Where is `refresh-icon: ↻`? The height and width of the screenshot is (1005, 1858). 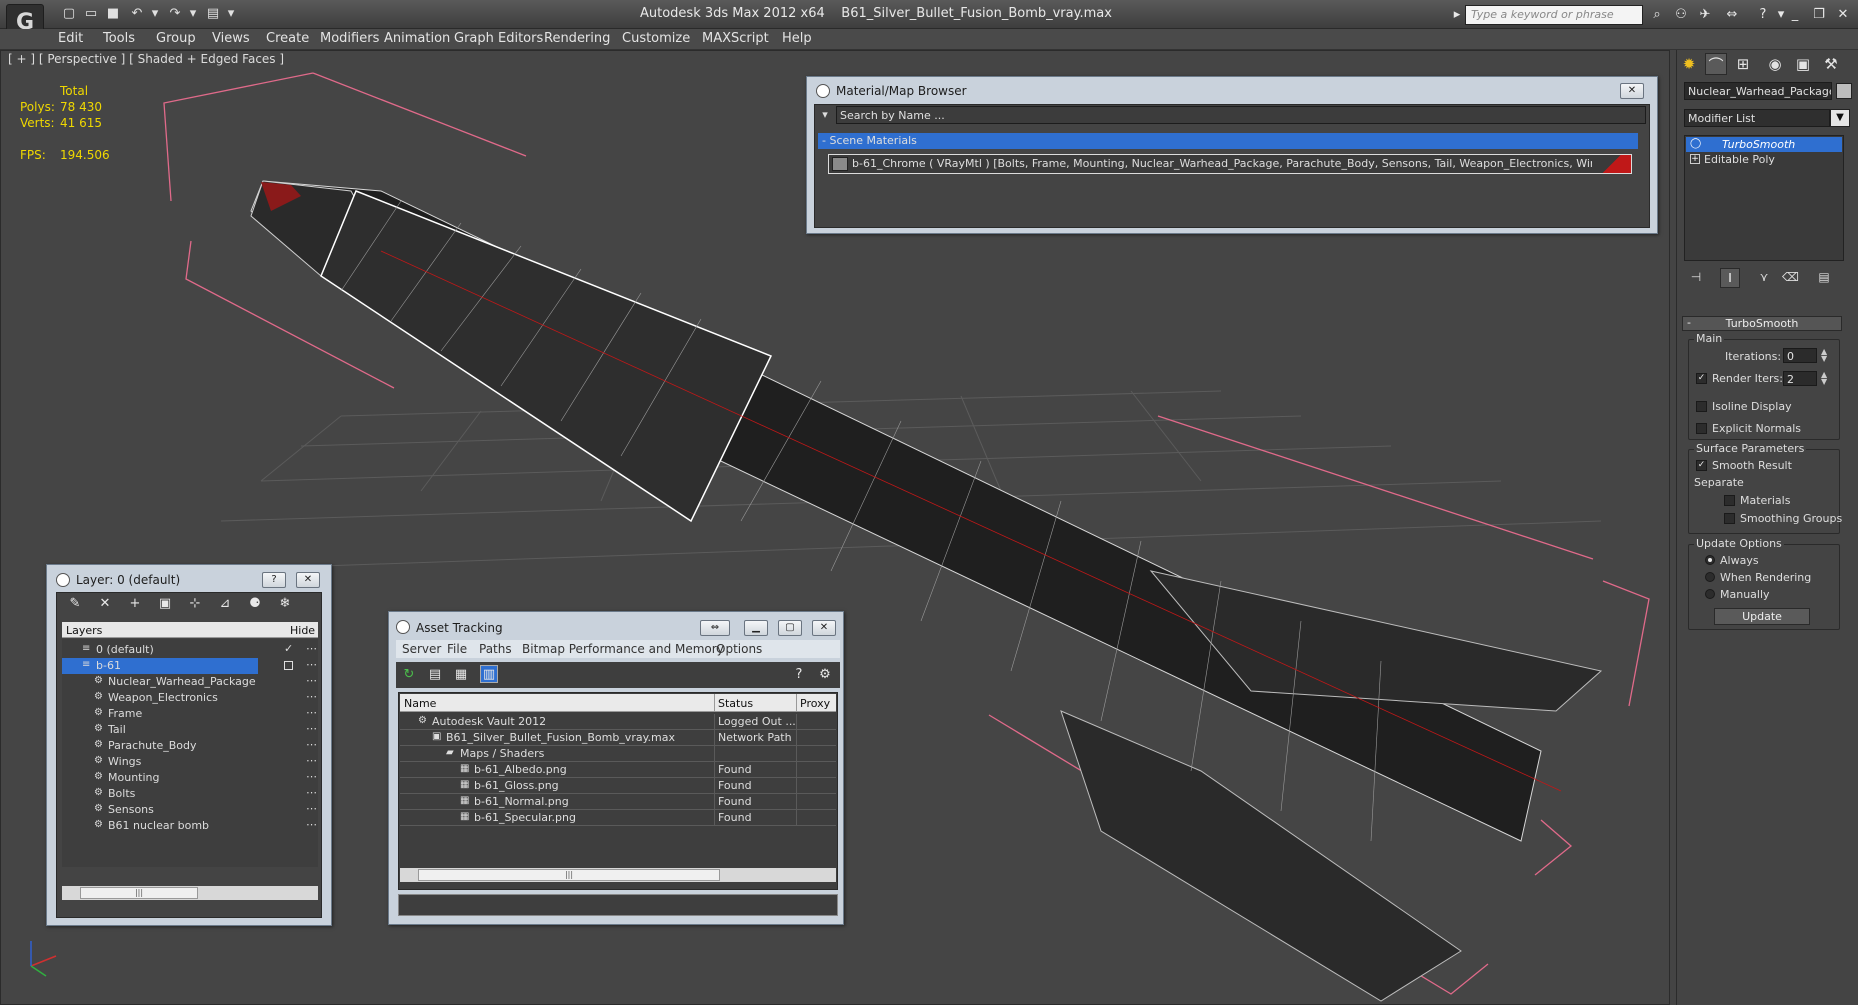
refresh-icon: ↻ is located at coordinates (409, 675).